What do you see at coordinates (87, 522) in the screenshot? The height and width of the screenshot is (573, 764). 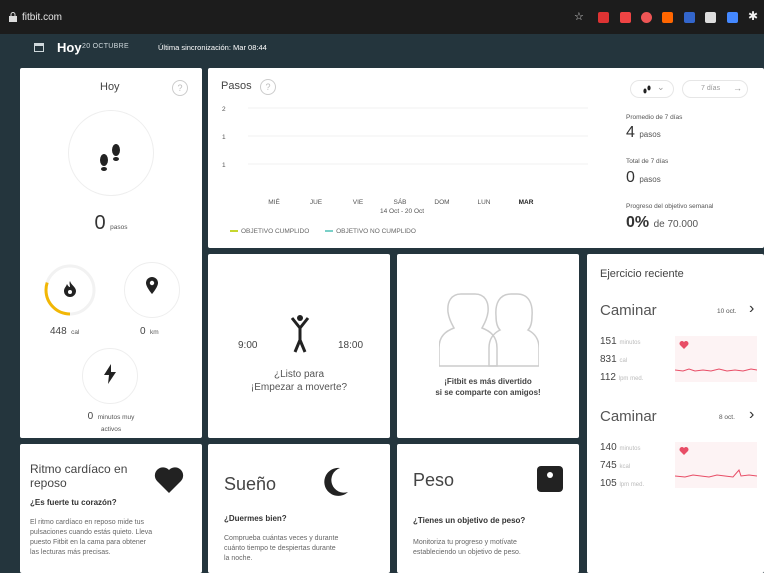 I see `rhr-body-line1: El ritmo cardíaco en reposo mide tus` at bounding box center [87, 522].